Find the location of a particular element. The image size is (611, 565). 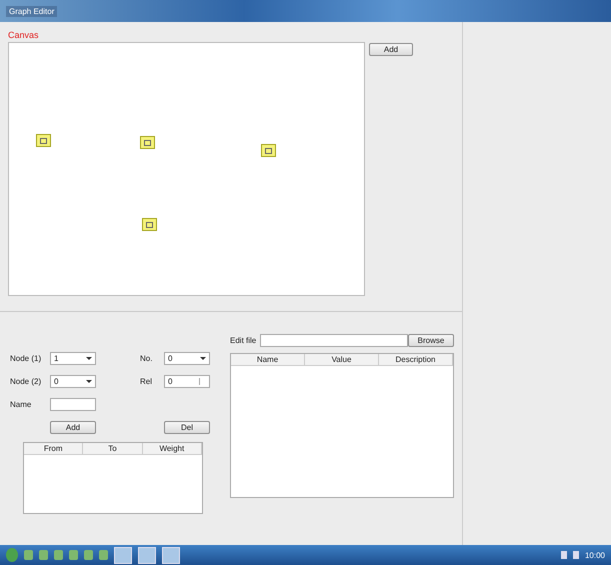

column-header: To is located at coordinates (113, 448).